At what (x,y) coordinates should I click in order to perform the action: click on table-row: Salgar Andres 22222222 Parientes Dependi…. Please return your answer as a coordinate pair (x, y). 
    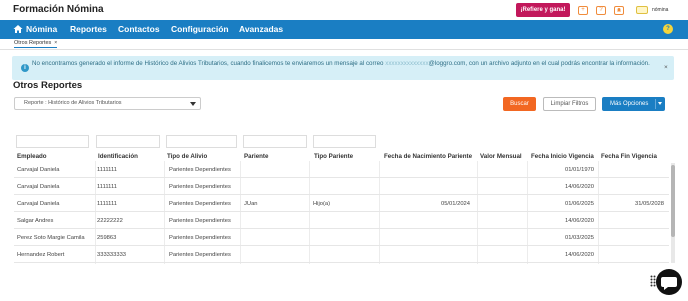
    Looking at the image, I should click on (341, 220).